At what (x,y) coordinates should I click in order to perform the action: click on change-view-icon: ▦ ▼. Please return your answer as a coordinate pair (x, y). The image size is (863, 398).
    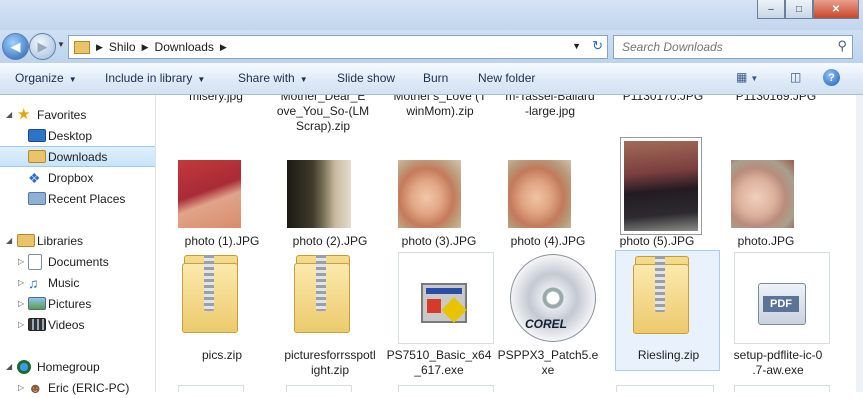
    Looking at the image, I should click on (747, 77).